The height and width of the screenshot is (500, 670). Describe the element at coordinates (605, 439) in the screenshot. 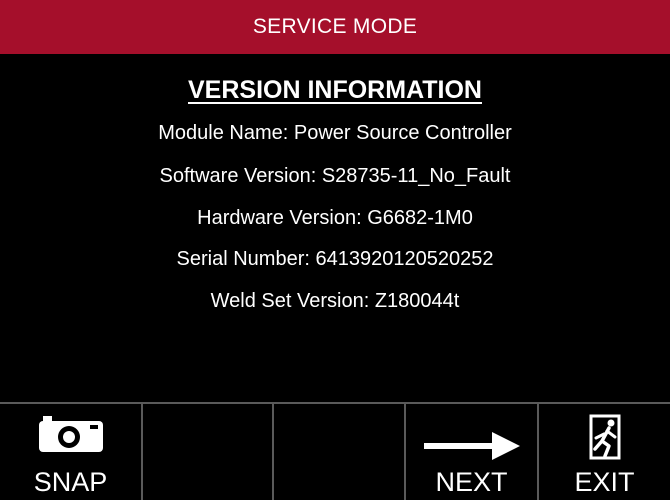

I see `exit-door-icon` at that location.